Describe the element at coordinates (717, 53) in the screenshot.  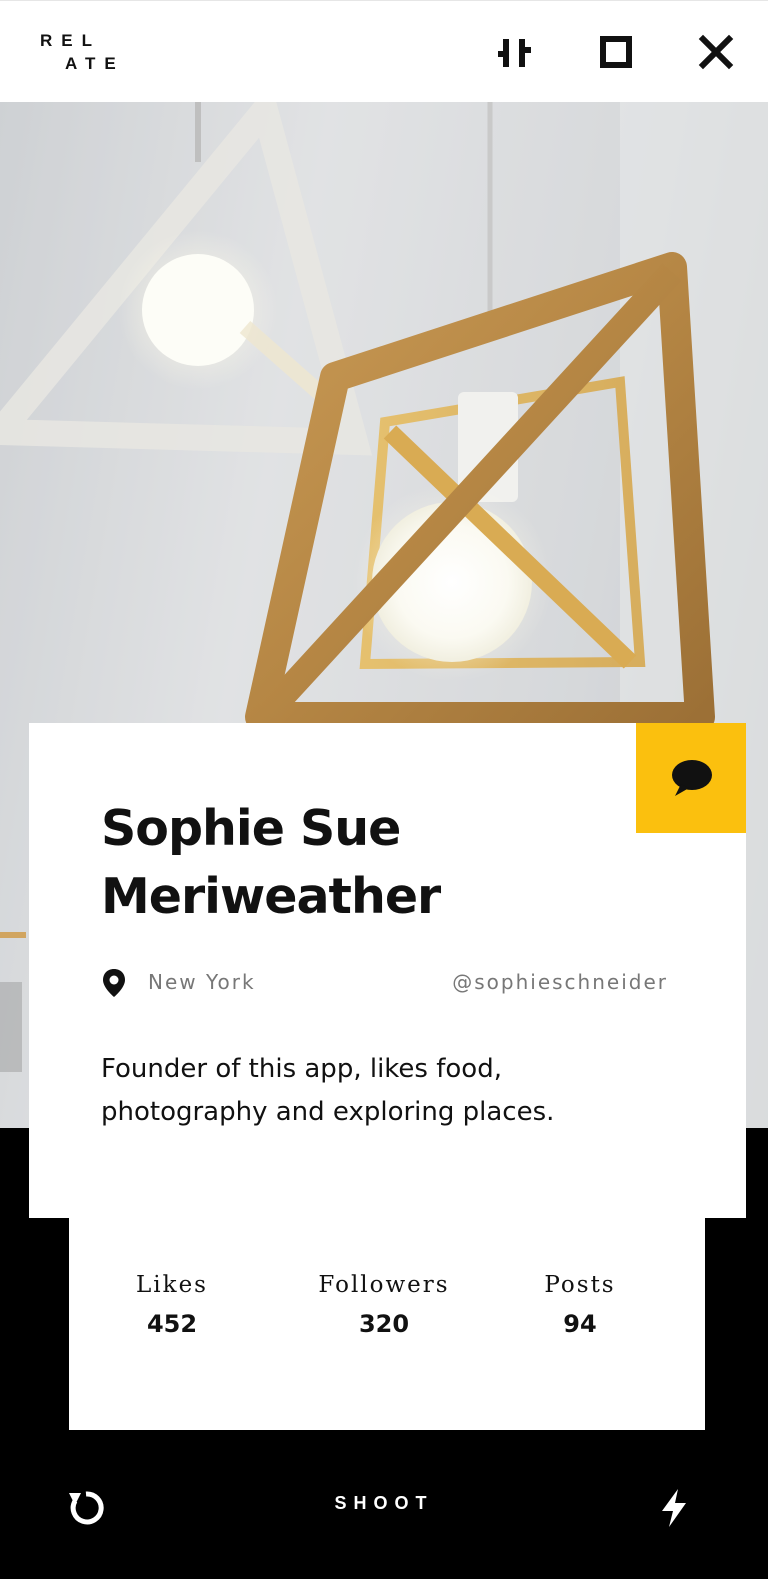
I see `close-icon` at that location.